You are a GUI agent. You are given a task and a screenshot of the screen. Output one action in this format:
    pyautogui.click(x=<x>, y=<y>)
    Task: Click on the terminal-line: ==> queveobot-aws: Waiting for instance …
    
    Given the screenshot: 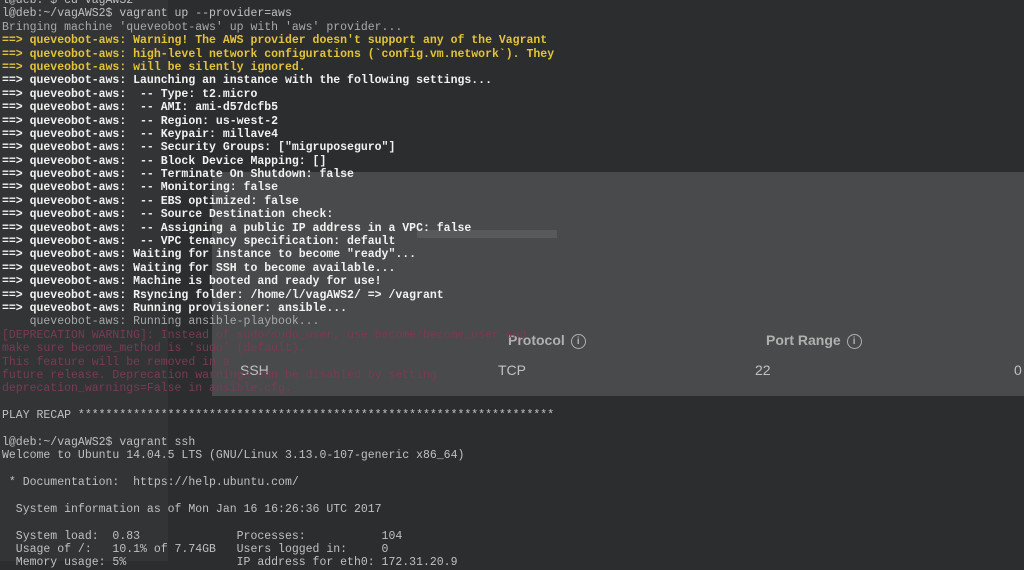 What is the action you would take?
    pyautogui.click(x=209, y=255)
    